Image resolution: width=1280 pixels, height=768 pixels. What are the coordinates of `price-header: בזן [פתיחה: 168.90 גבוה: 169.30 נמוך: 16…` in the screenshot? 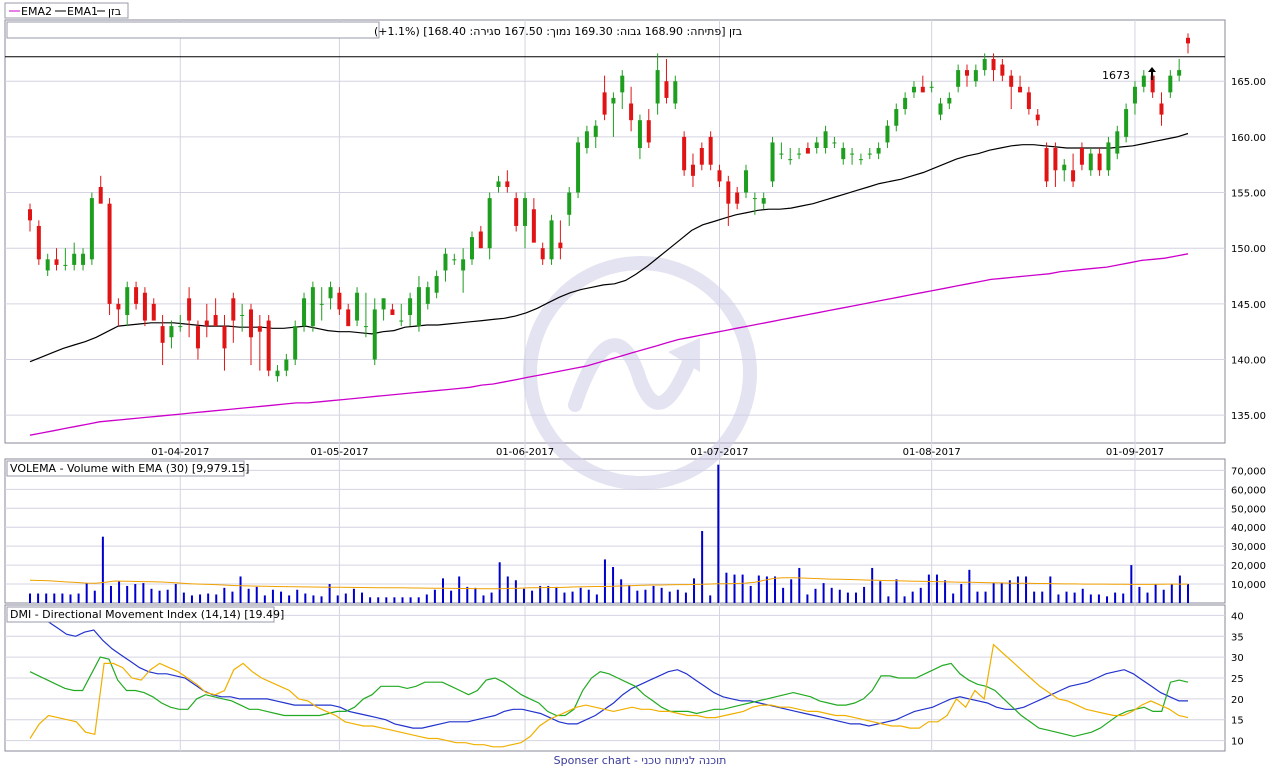 It's located at (374, 30).